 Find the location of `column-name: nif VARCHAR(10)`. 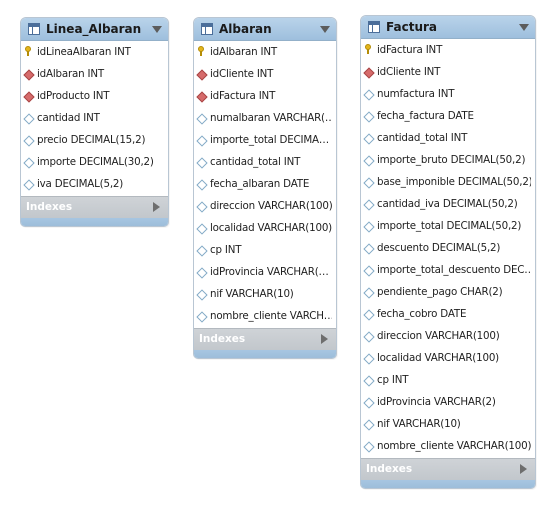

column-name: nif VARCHAR(10) is located at coordinates (252, 294).